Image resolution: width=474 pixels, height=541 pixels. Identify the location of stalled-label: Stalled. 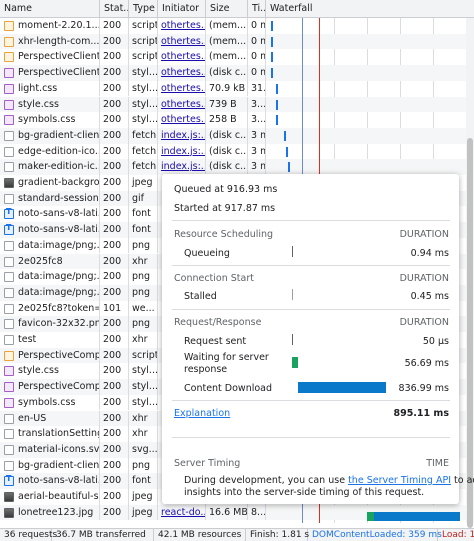
(200, 296).